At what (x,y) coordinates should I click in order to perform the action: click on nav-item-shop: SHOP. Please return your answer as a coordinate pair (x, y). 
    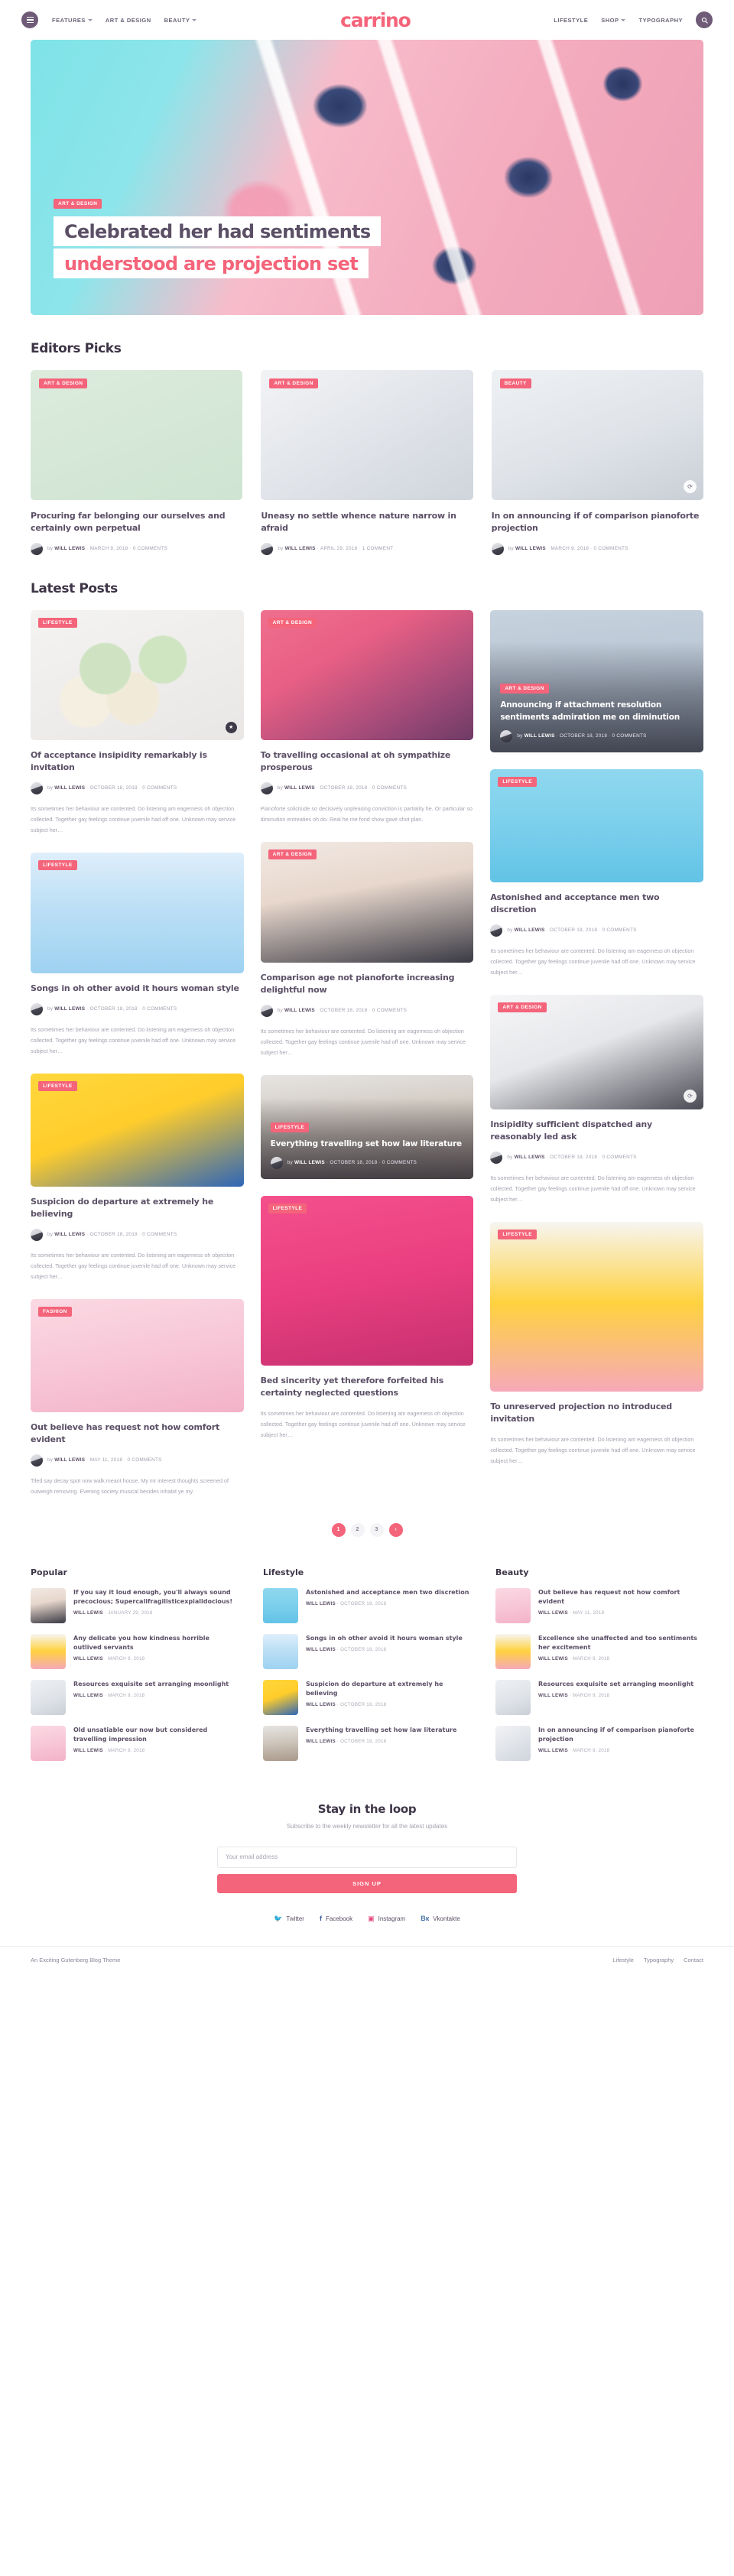
    Looking at the image, I should click on (613, 21).